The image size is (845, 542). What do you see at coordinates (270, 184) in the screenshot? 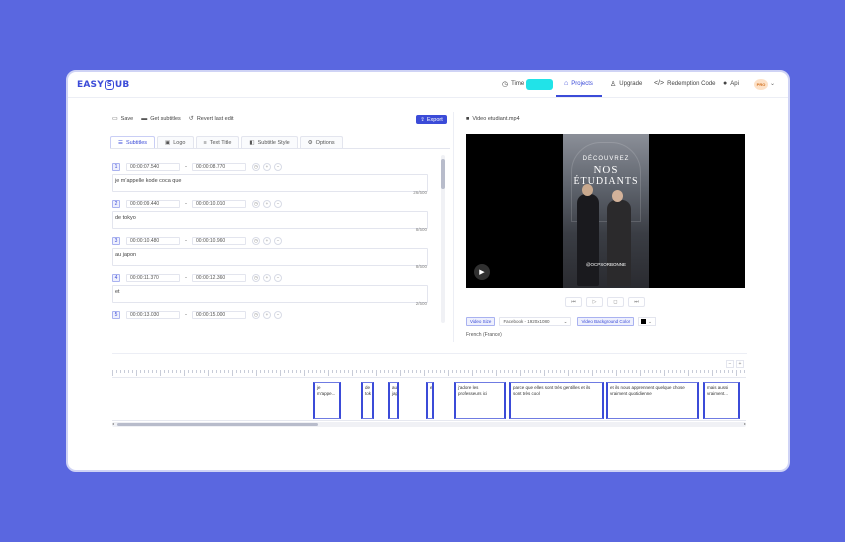
I see `subtitle-text-field: je m'appelle kode coca que 26/500` at bounding box center [270, 184].